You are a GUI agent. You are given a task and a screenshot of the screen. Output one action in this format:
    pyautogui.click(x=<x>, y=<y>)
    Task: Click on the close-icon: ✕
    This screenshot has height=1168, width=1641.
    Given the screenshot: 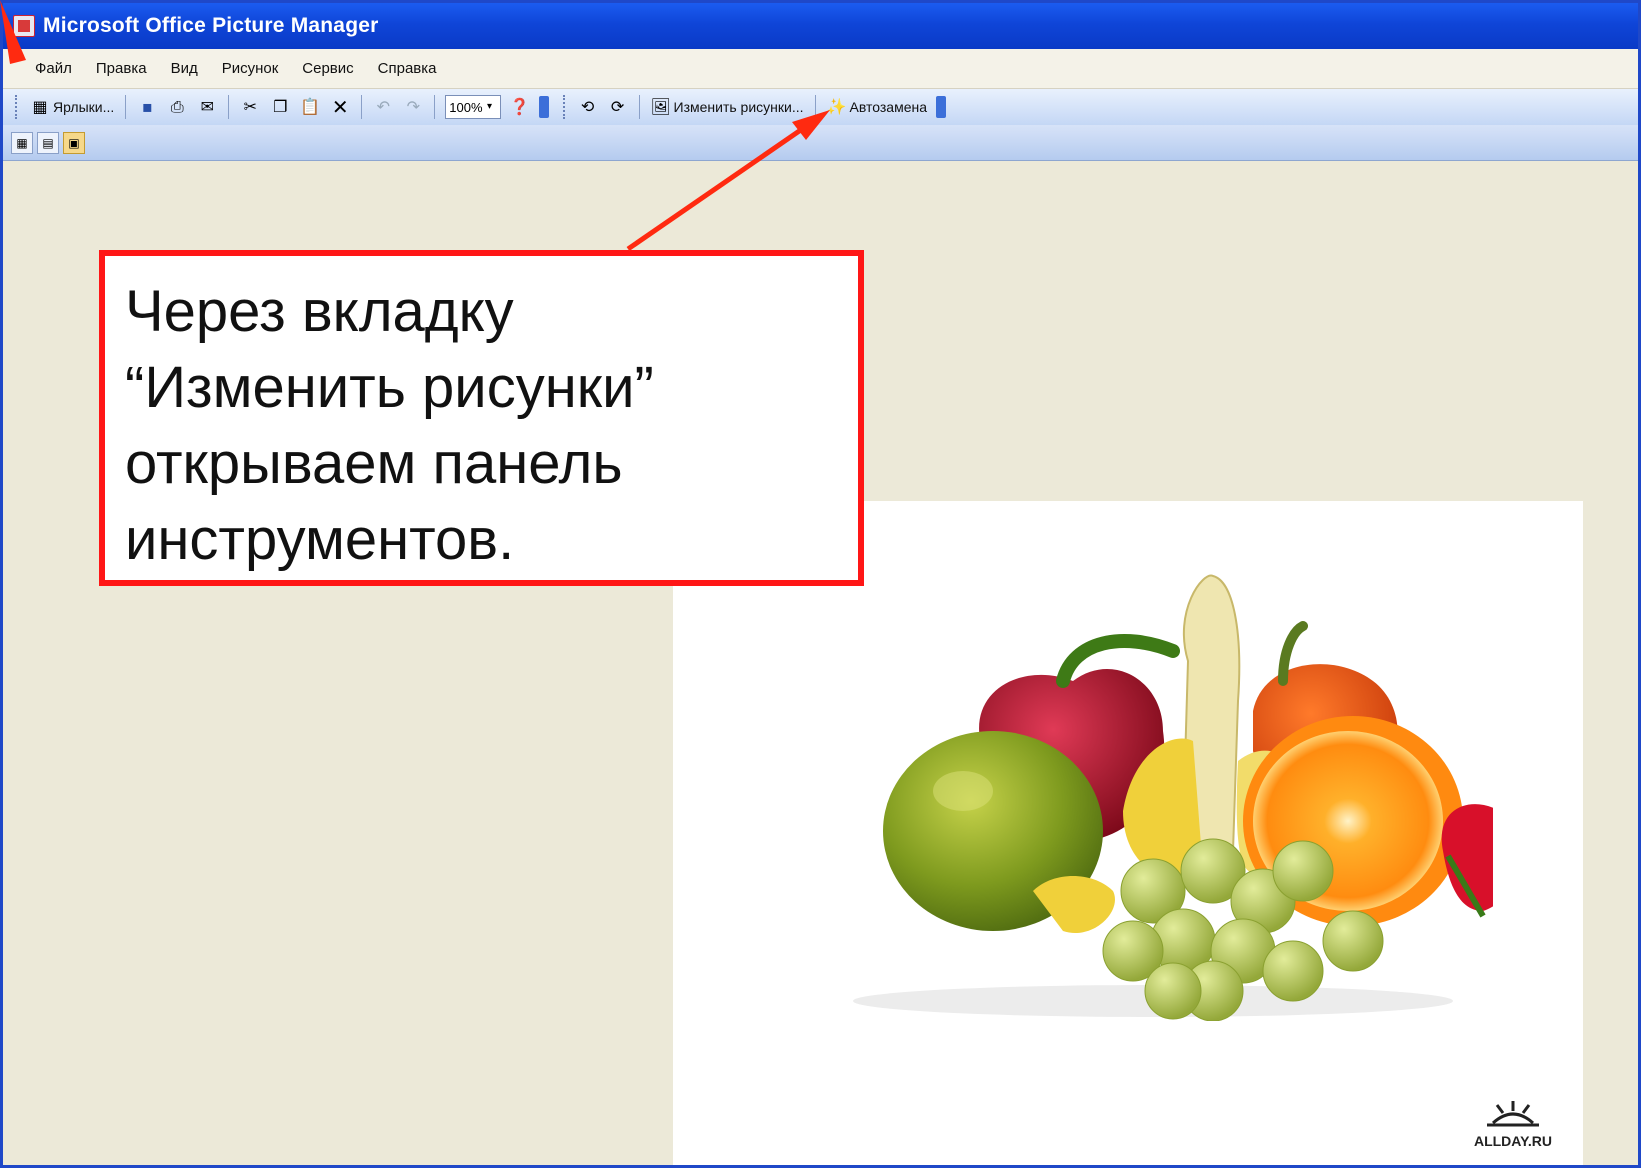 What is the action you would take?
    pyautogui.click(x=340, y=107)
    